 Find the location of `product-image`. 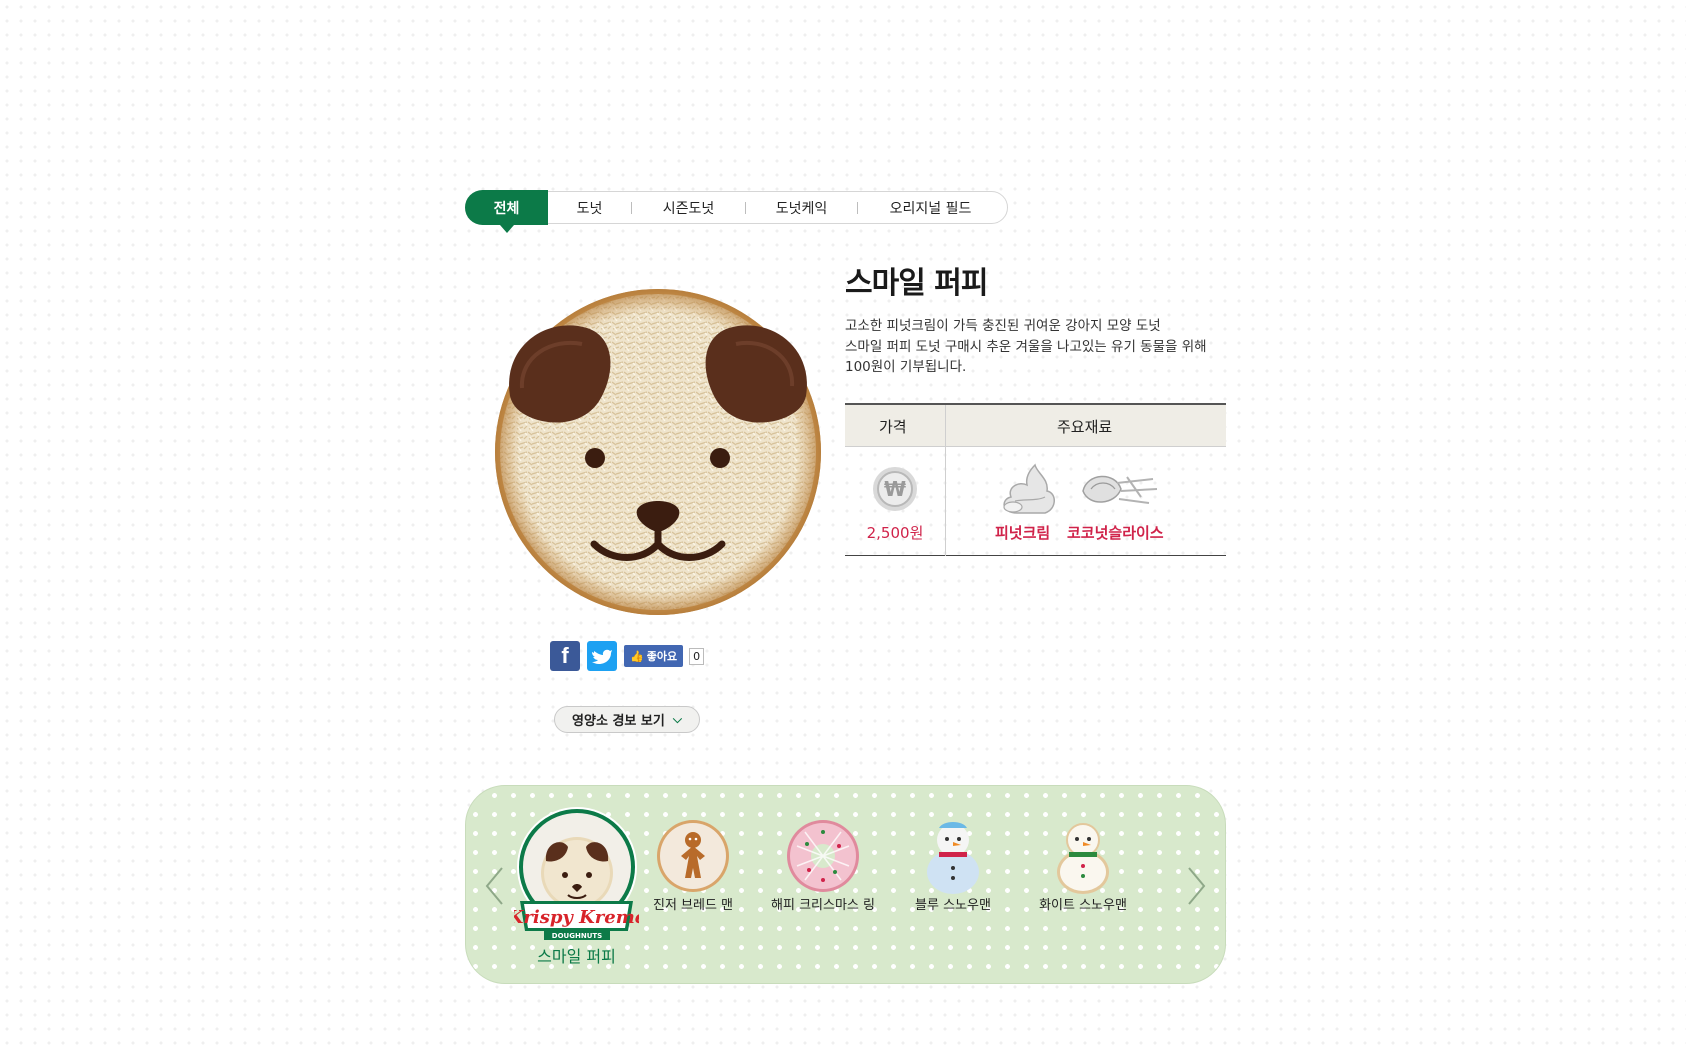

product-image is located at coordinates (658, 452).